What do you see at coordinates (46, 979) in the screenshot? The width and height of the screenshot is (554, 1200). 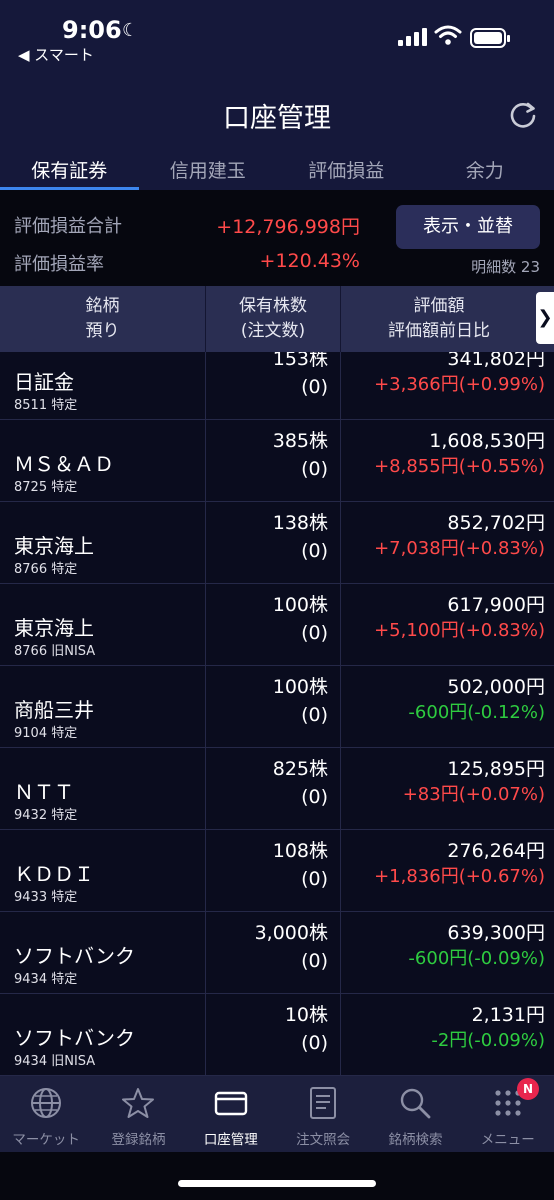 I see `stock-code-account: 9434 特定` at bounding box center [46, 979].